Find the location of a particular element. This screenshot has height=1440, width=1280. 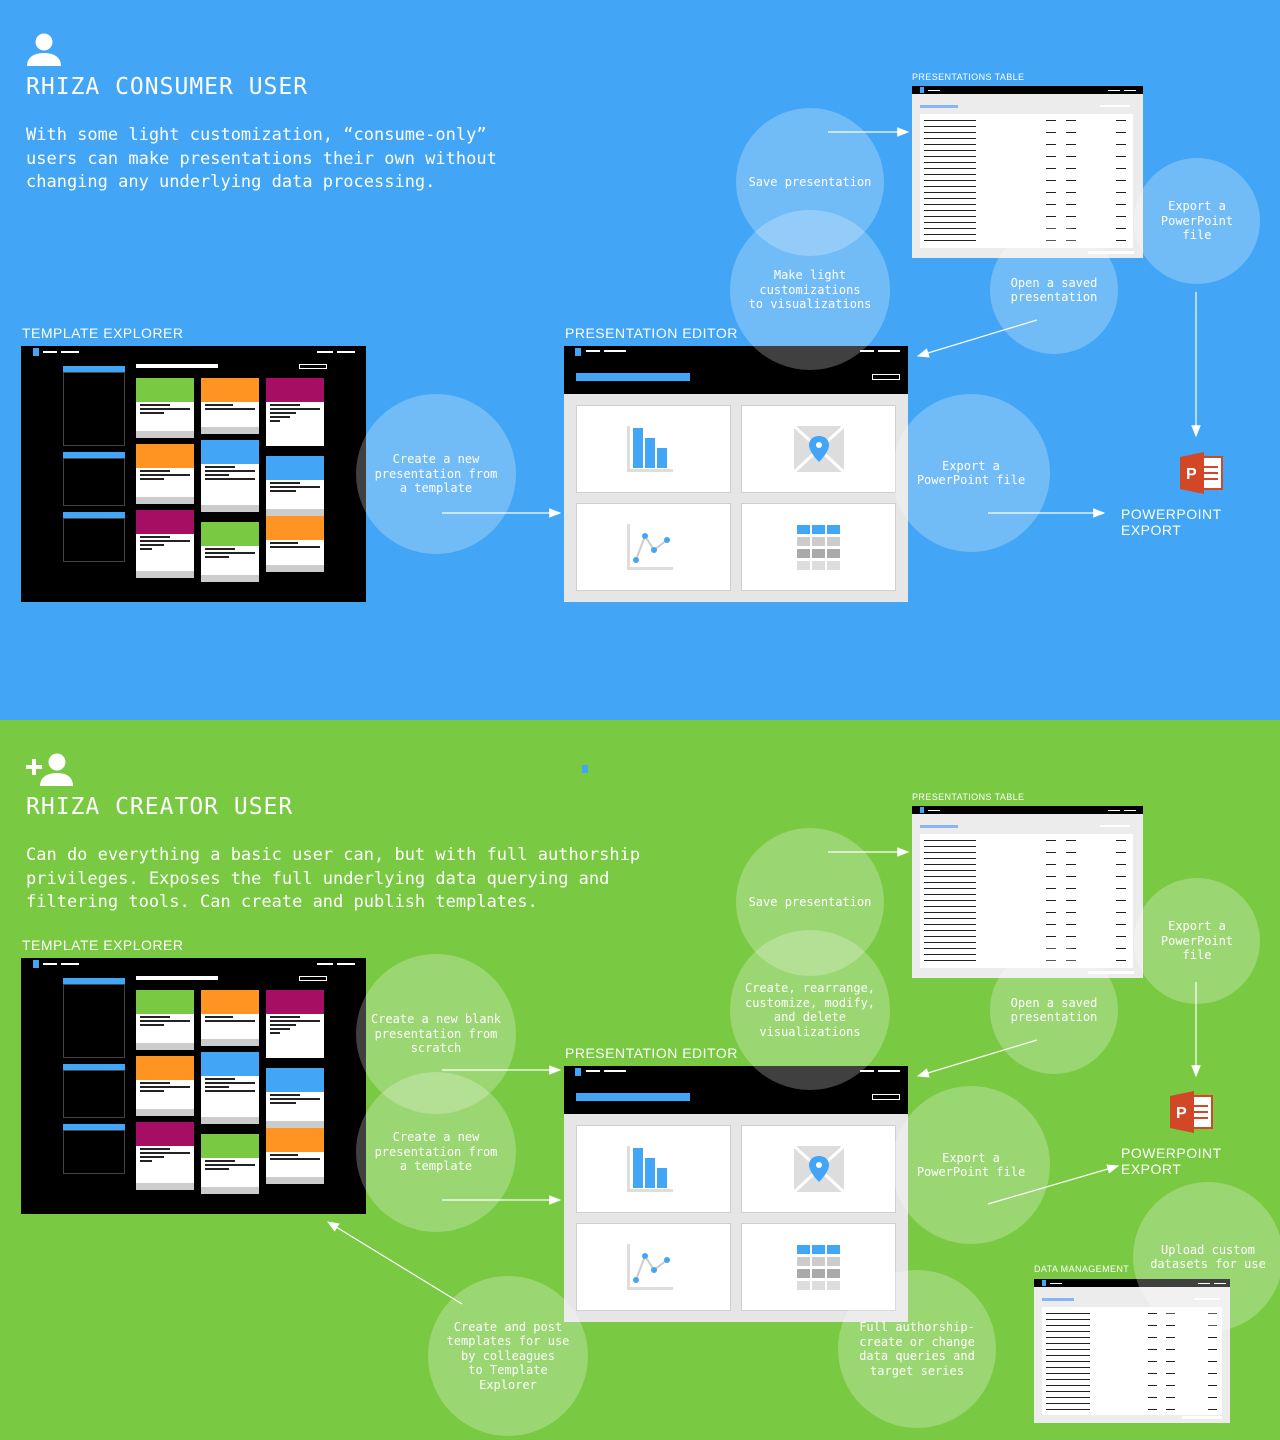

table-icon is located at coordinates (818, 547).